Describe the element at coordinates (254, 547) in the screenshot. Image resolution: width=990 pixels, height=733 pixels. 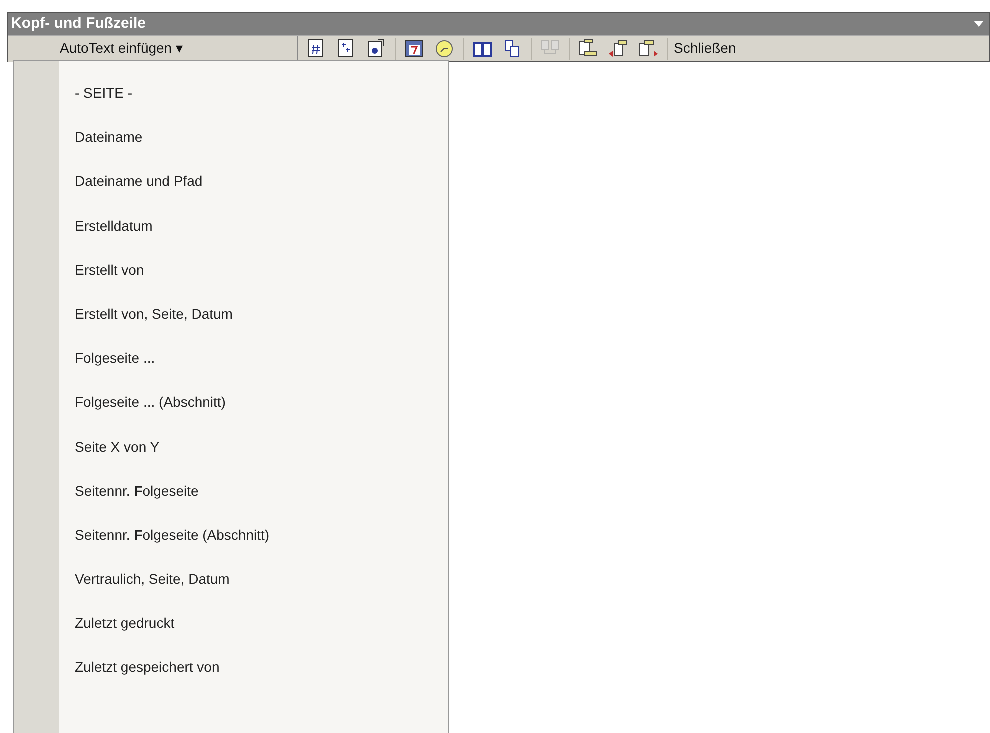
I see `menu-item: Seitennr. Folgeseite (Abschnitt)` at that location.